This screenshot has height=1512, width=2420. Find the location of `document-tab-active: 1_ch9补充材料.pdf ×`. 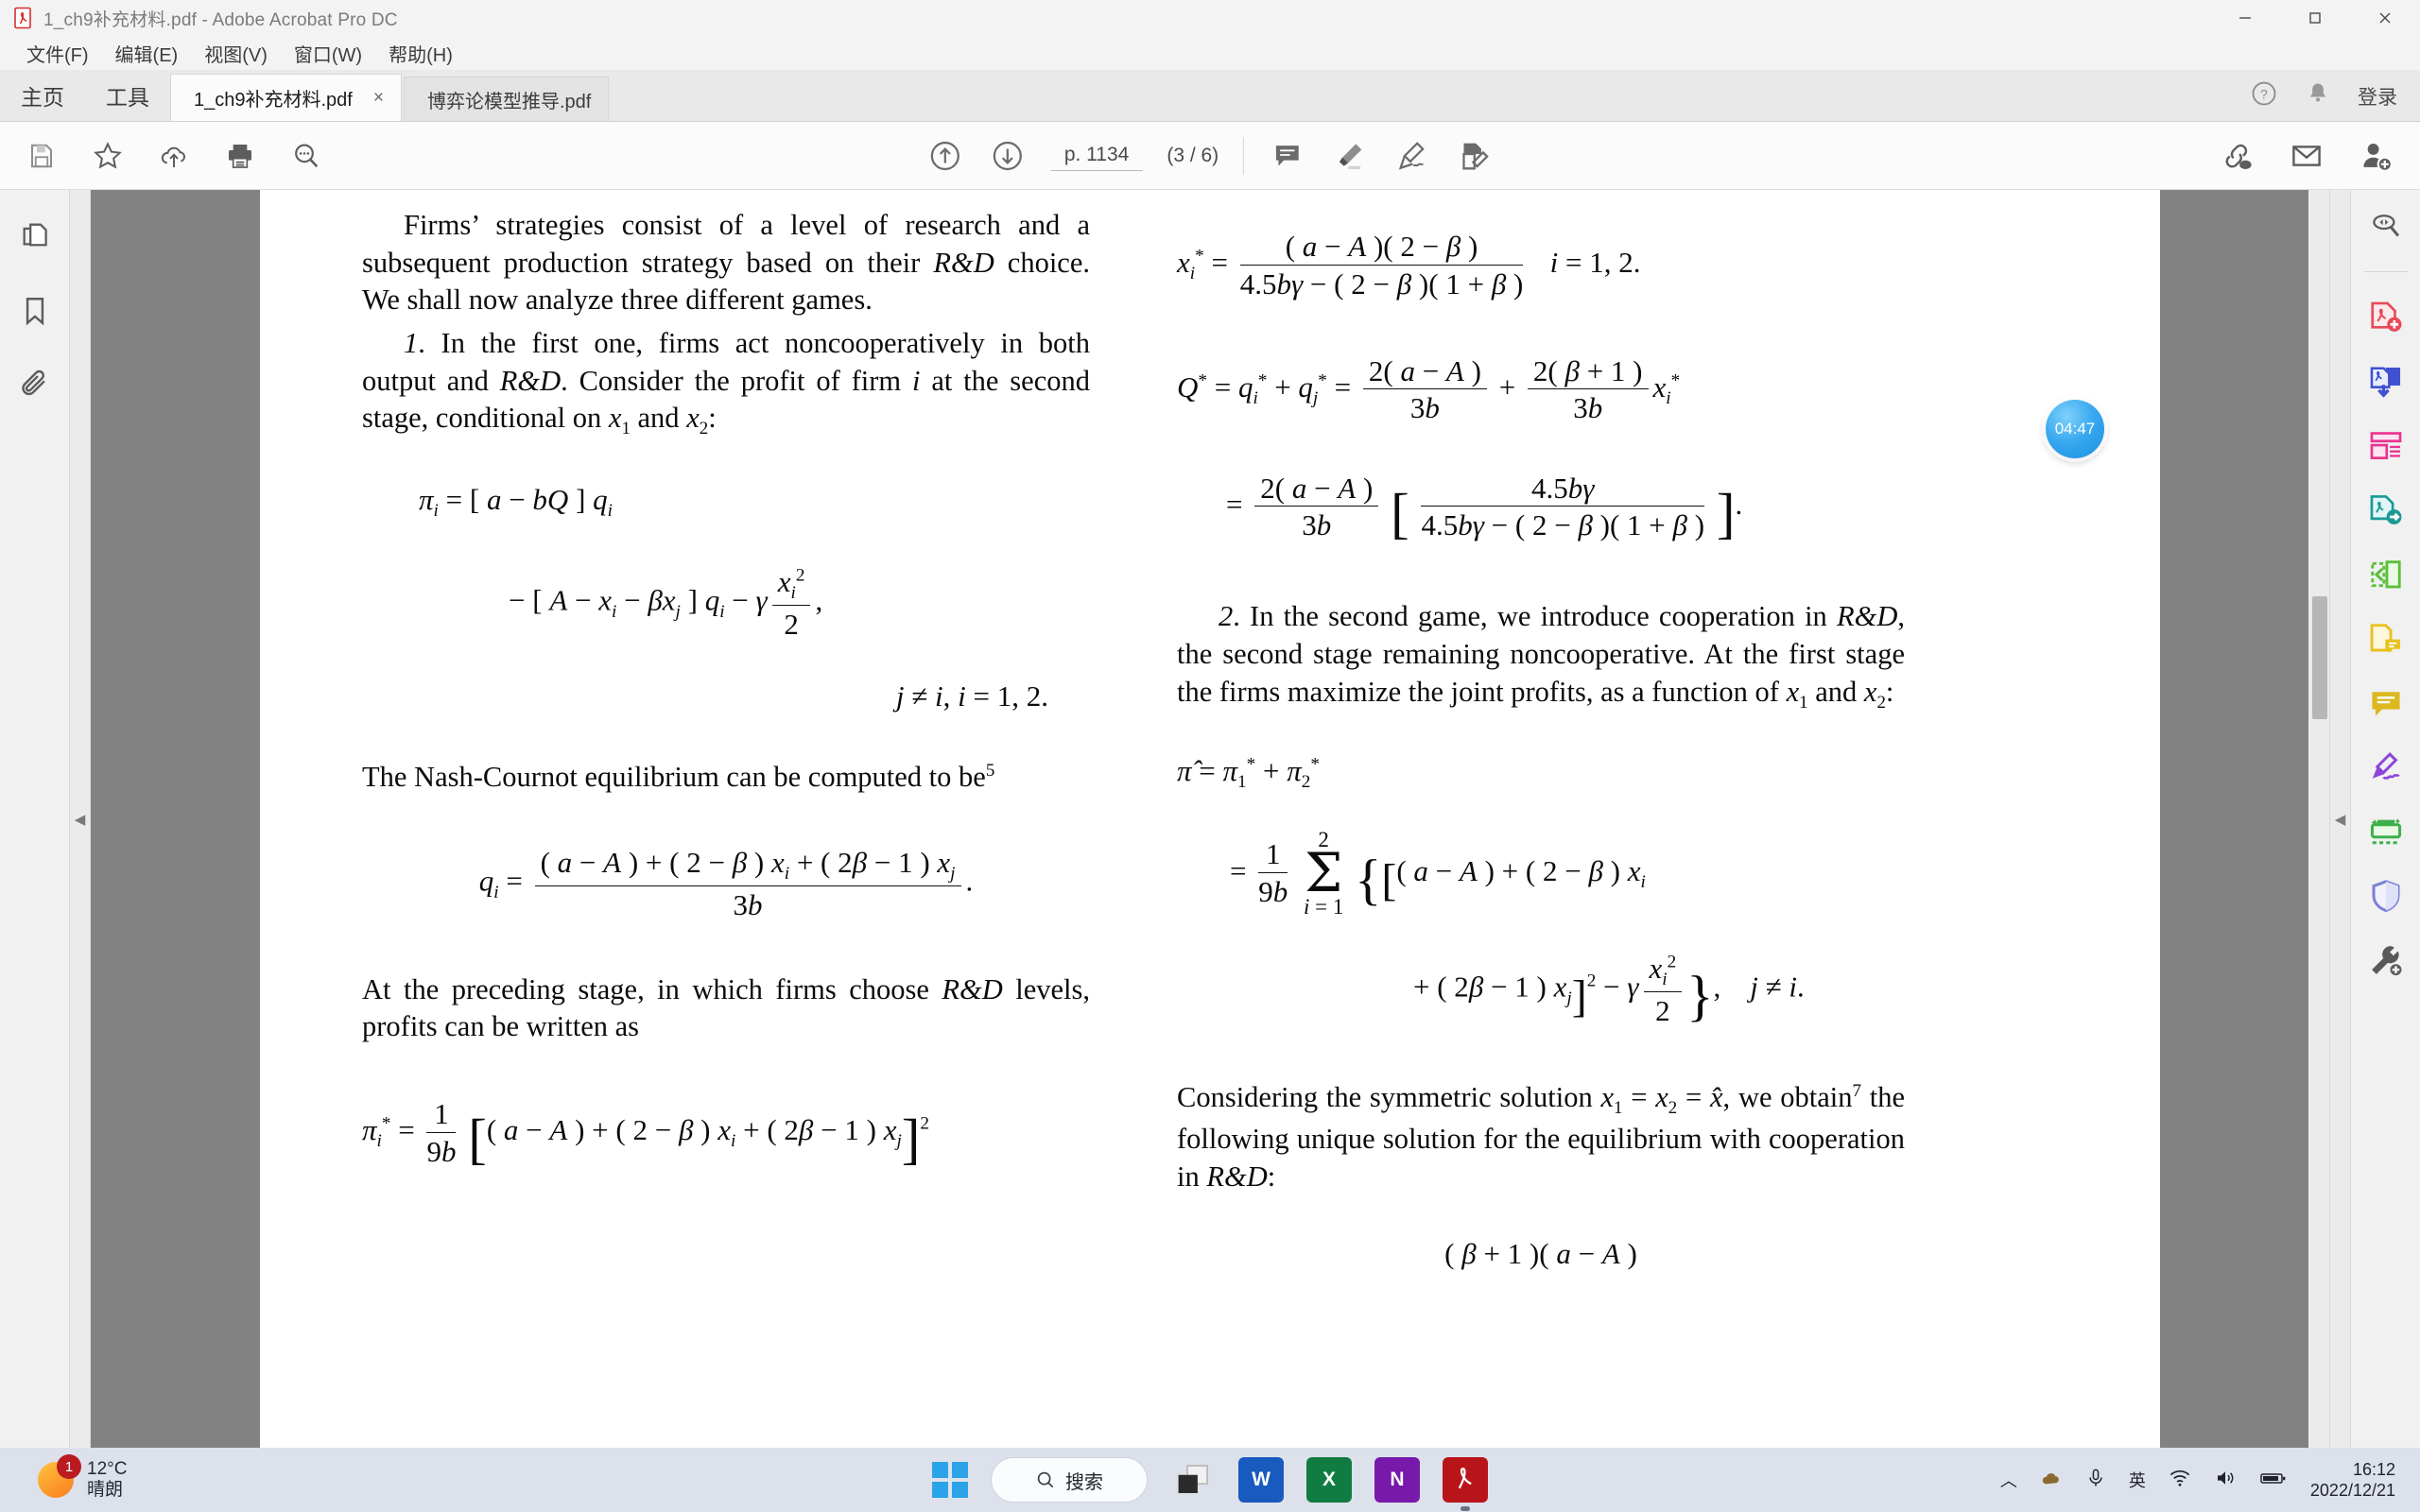

document-tab-active: 1_ch9补充材料.pdf × is located at coordinates (286, 97).